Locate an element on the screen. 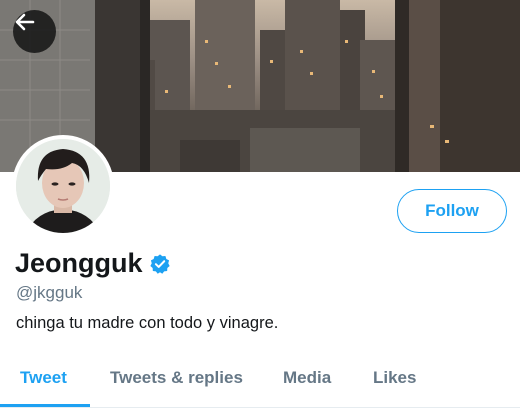 This screenshot has width=520, height=417. display-name: Jeongguk is located at coordinates (93, 263).